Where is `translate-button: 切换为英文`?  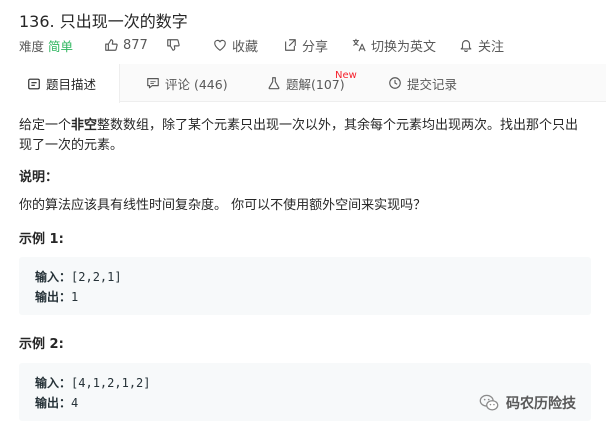 translate-button: 切换为英文 is located at coordinates (394, 45).